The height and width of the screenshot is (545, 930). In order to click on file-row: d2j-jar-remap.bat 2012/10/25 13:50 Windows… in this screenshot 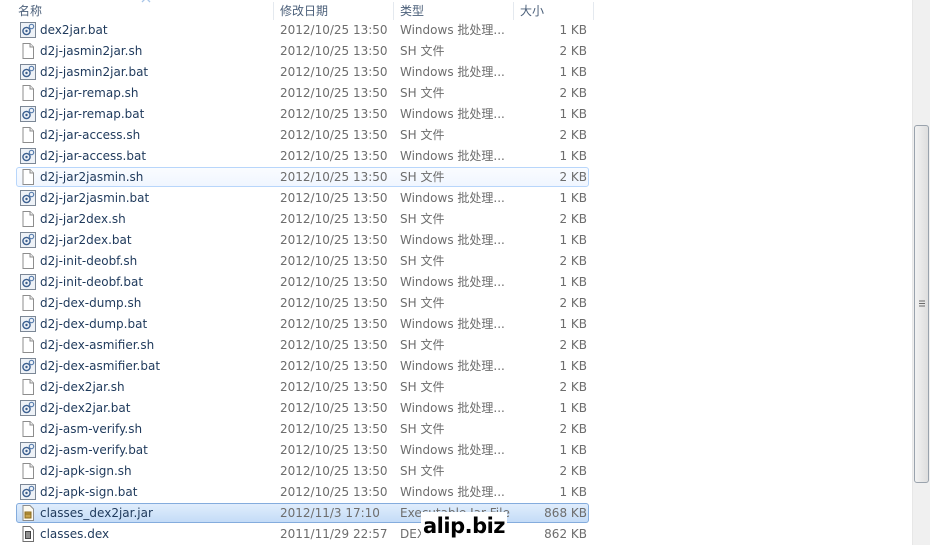, I will do `click(302, 114)`.